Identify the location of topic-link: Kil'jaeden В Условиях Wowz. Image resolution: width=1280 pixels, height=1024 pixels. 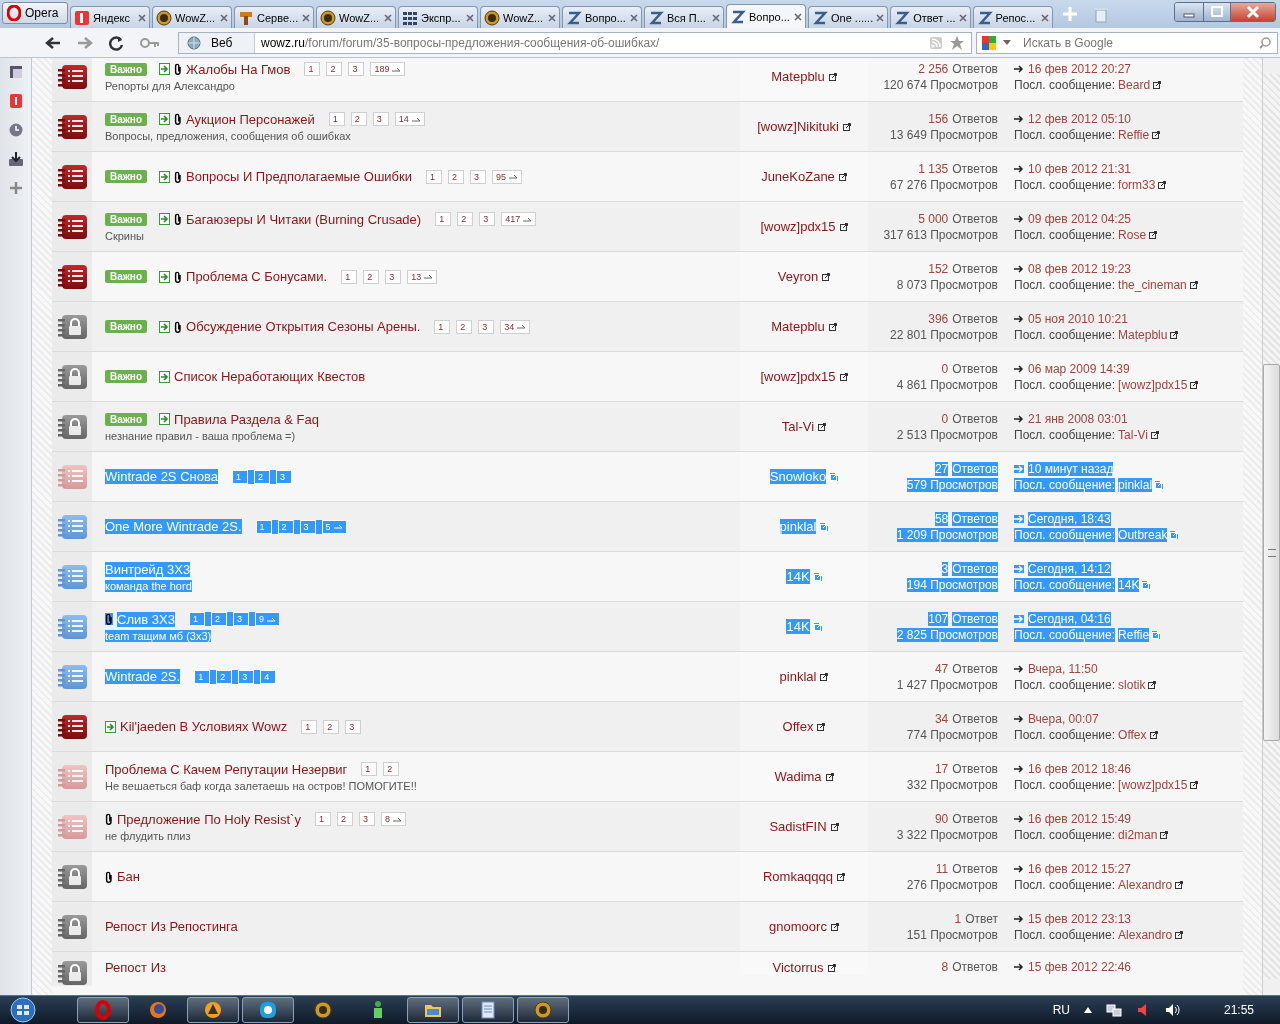
(204, 726).